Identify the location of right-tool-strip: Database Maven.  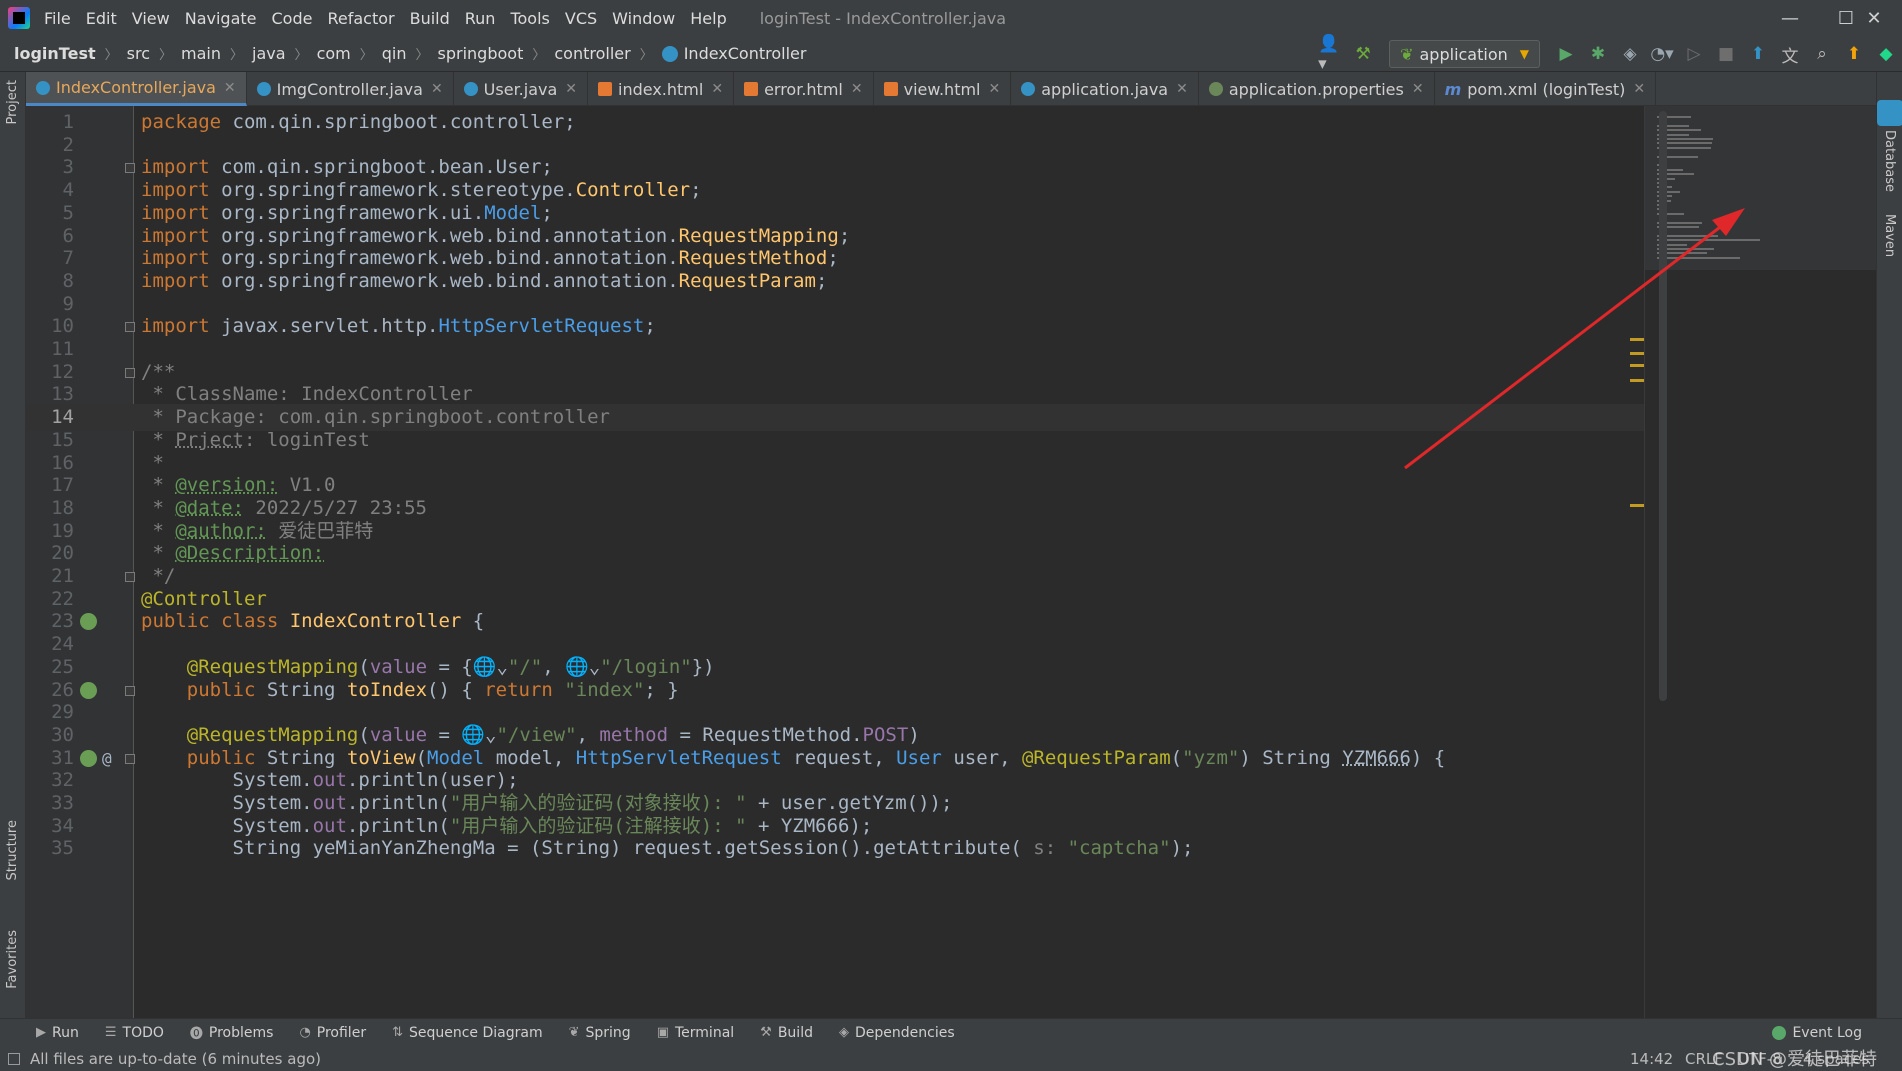
(1889, 545).